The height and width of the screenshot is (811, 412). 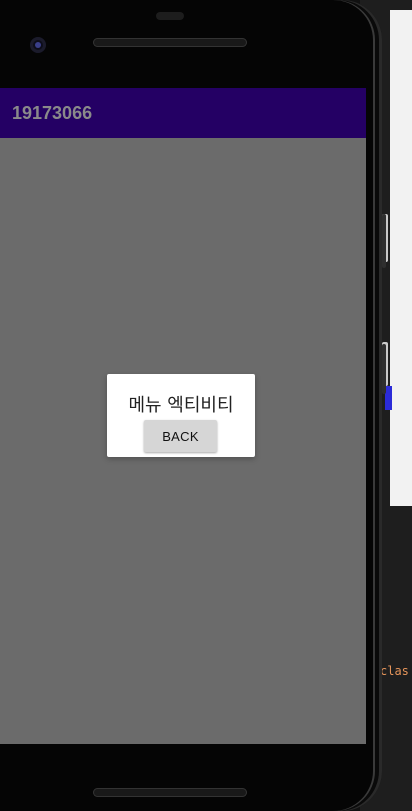 I want to click on ide-selection-marker, so click(x=388, y=398).